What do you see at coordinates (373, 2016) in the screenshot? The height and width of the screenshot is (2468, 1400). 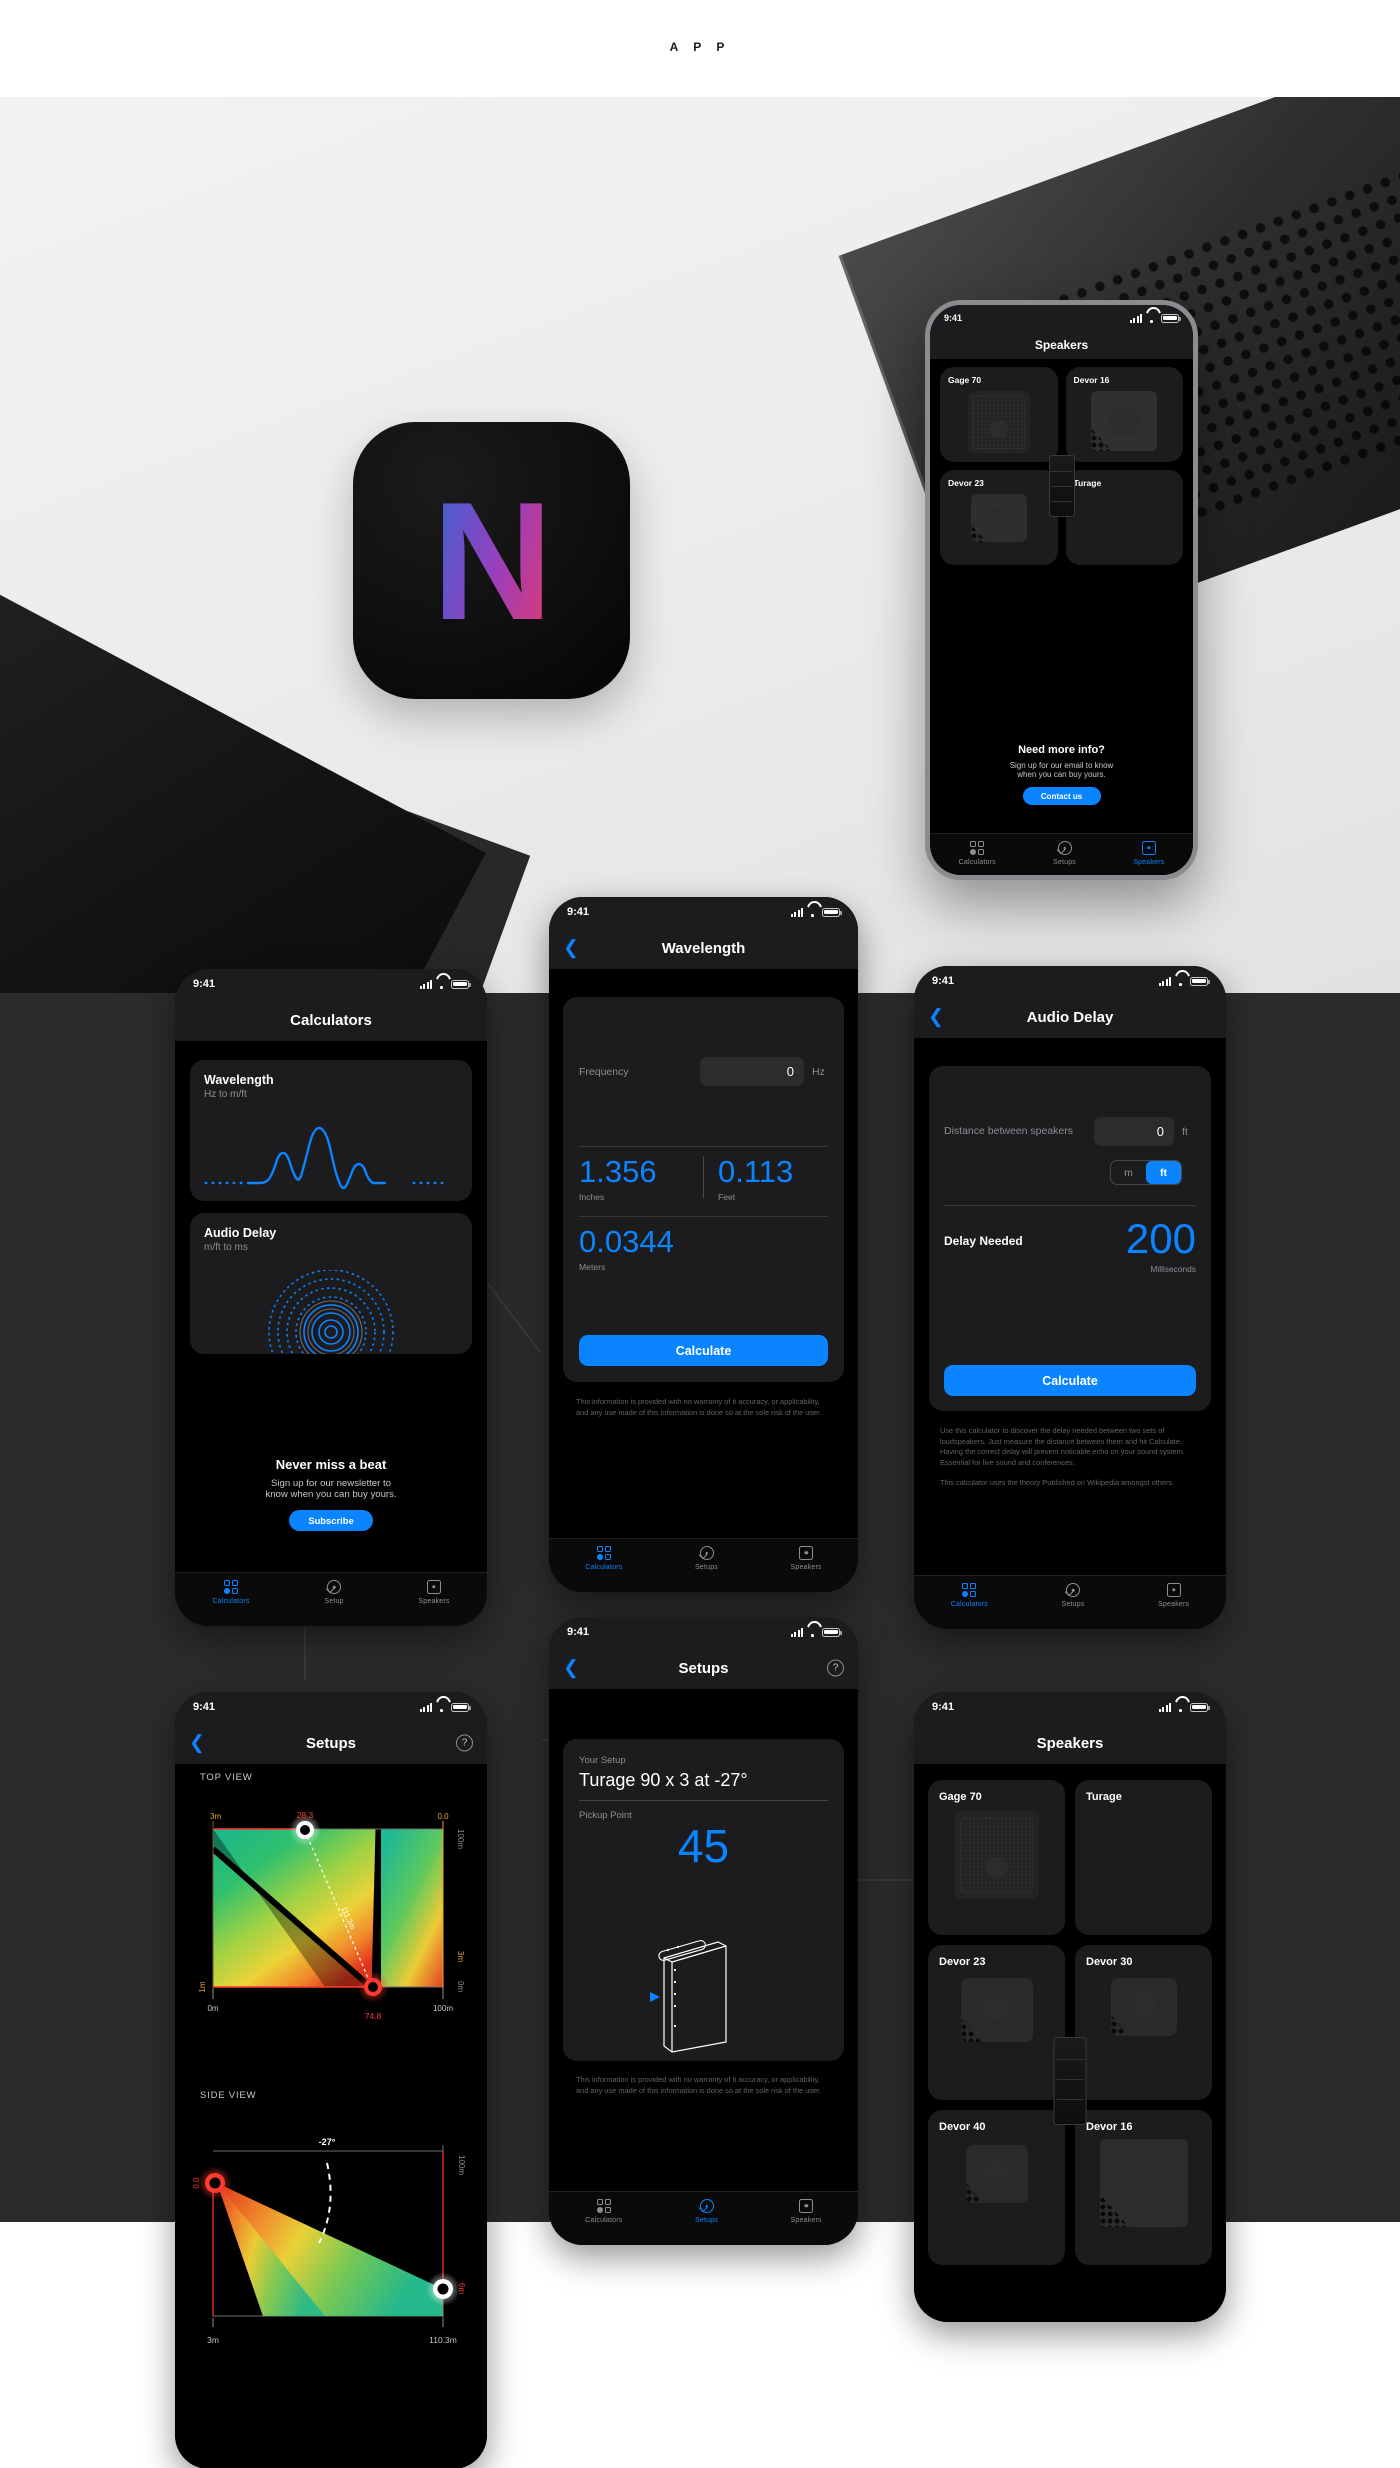 I see `tick-label: 74.8` at bounding box center [373, 2016].